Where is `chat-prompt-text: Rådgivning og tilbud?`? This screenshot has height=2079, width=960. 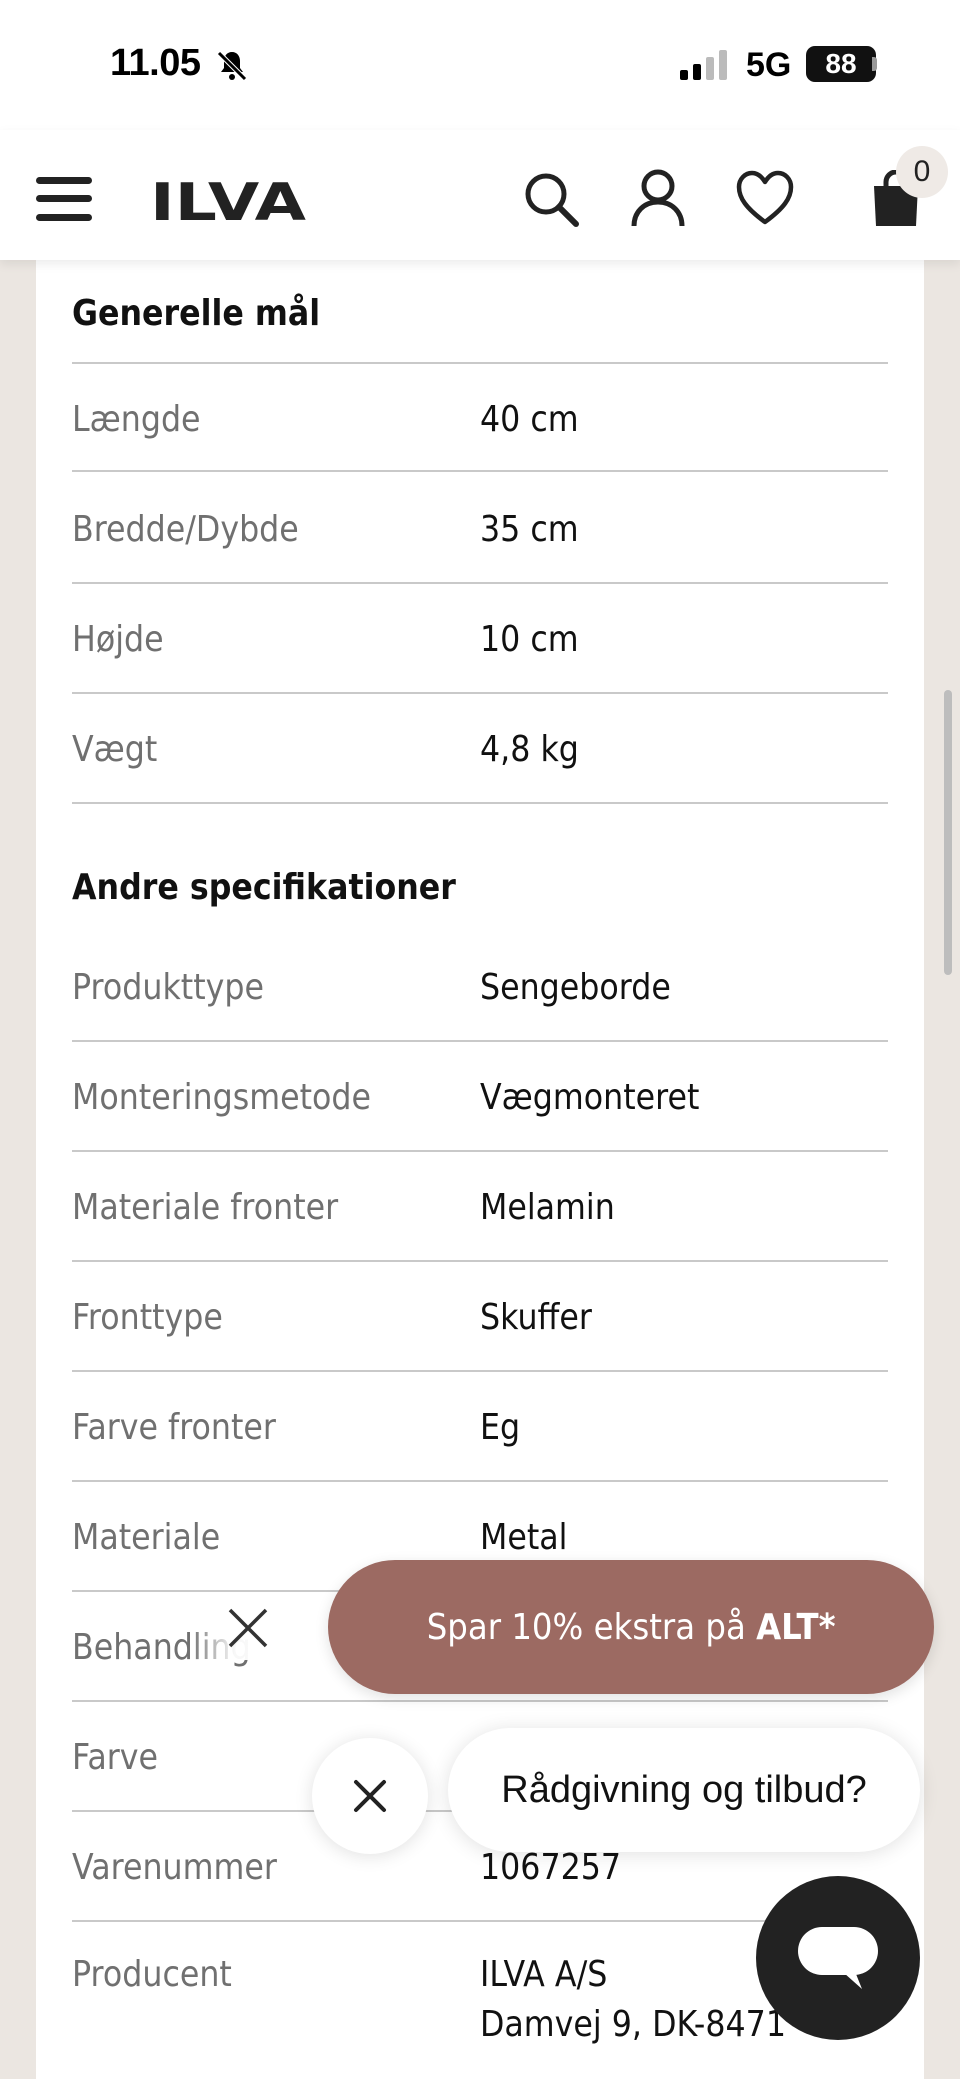
chat-prompt-text: Rådgivning og tilbud? is located at coordinates (684, 1789).